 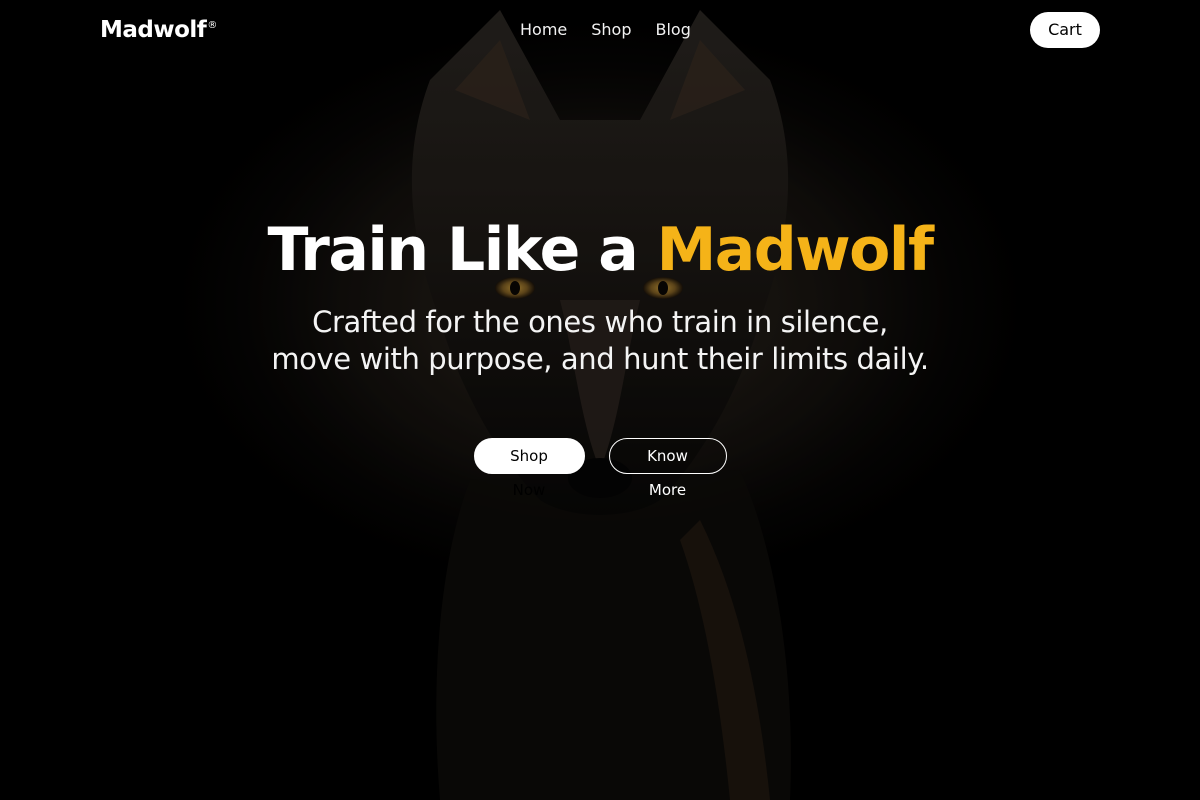 What do you see at coordinates (212, 25) in the screenshot?
I see `registered-mark: ®` at bounding box center [212, 25].